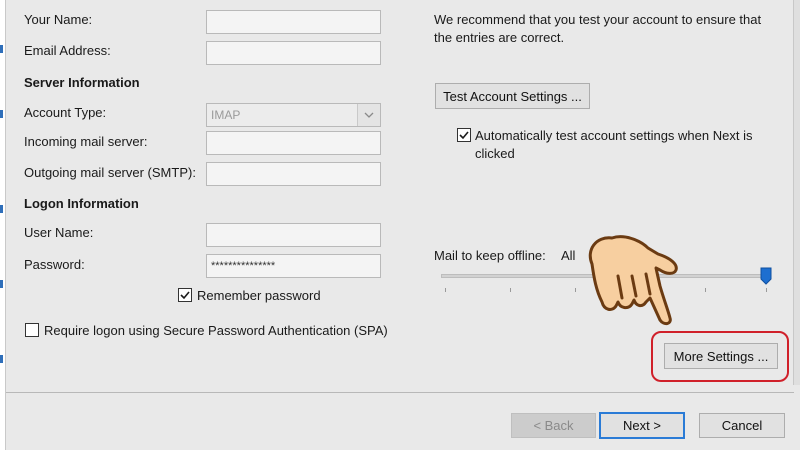  I want to click on cancel-button: Cancel, so click(742, 425).